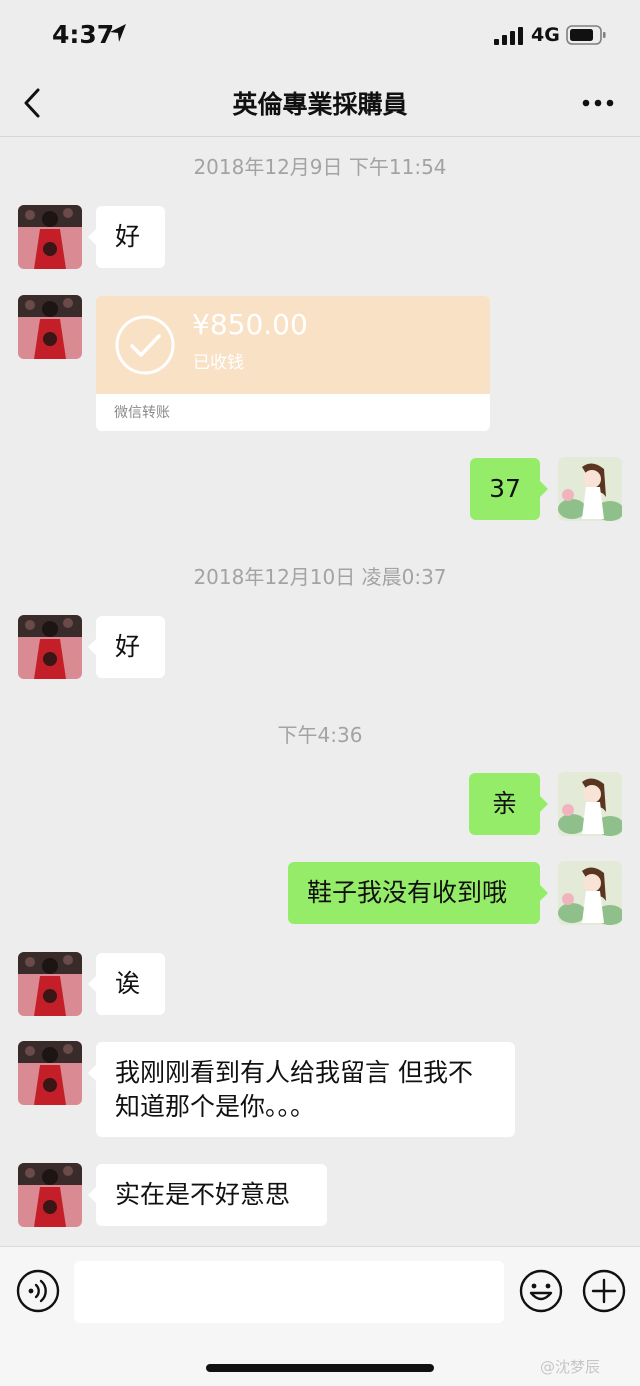 This screenshot has height=1386, width=640. Describe the element at coordinates (418, 893) in the screenshot. I see `message-bubble-sent: 鞋子我没有收到哦` at that location.